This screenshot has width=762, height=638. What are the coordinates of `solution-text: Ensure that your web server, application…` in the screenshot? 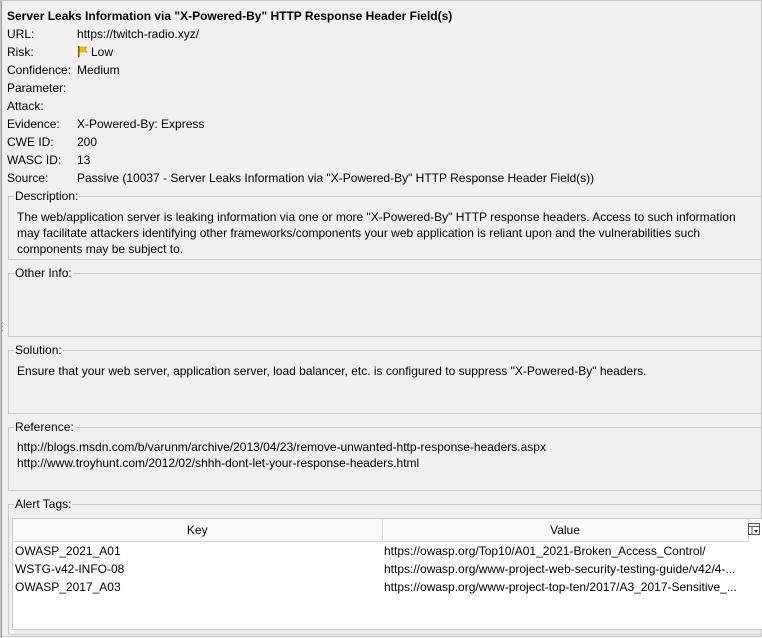 It's located at (384, 371).